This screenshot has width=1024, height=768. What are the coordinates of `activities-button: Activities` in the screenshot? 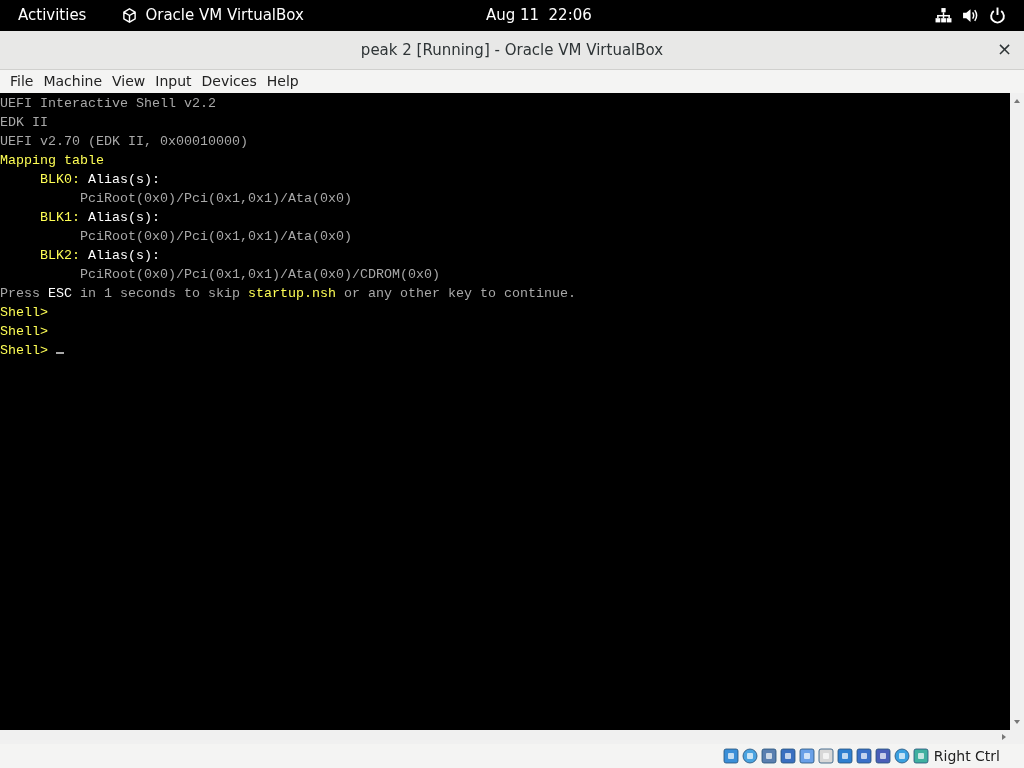 It's located at (52, 15).